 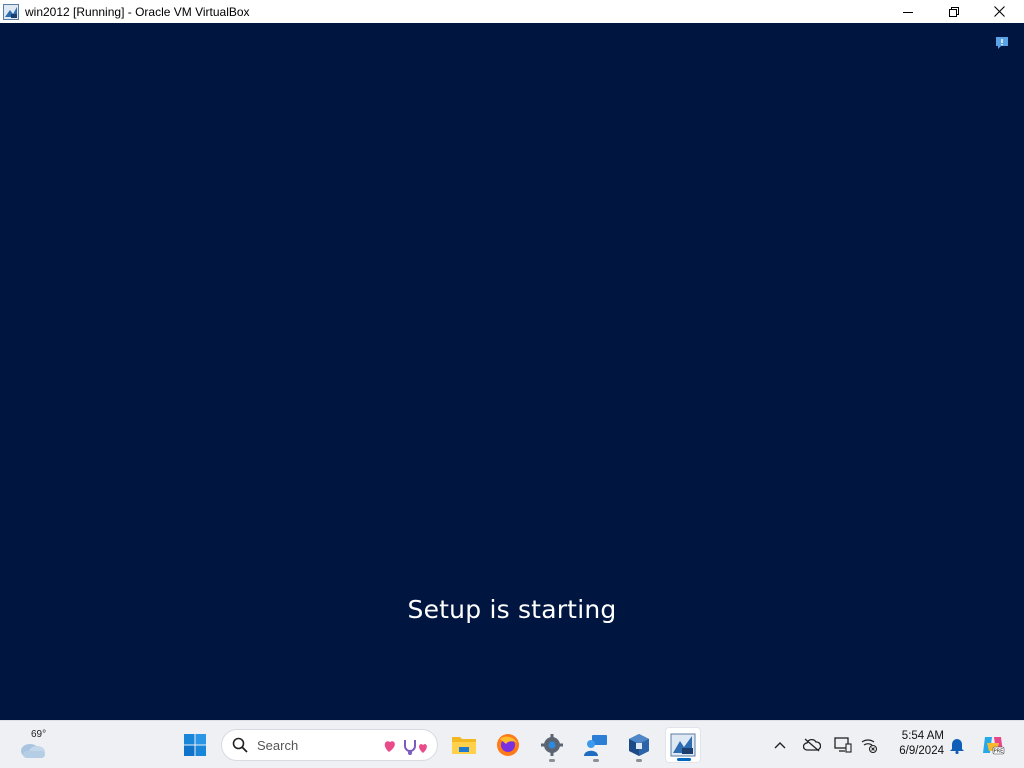 I want to click on minimize-button, so click(x=908, y=11).